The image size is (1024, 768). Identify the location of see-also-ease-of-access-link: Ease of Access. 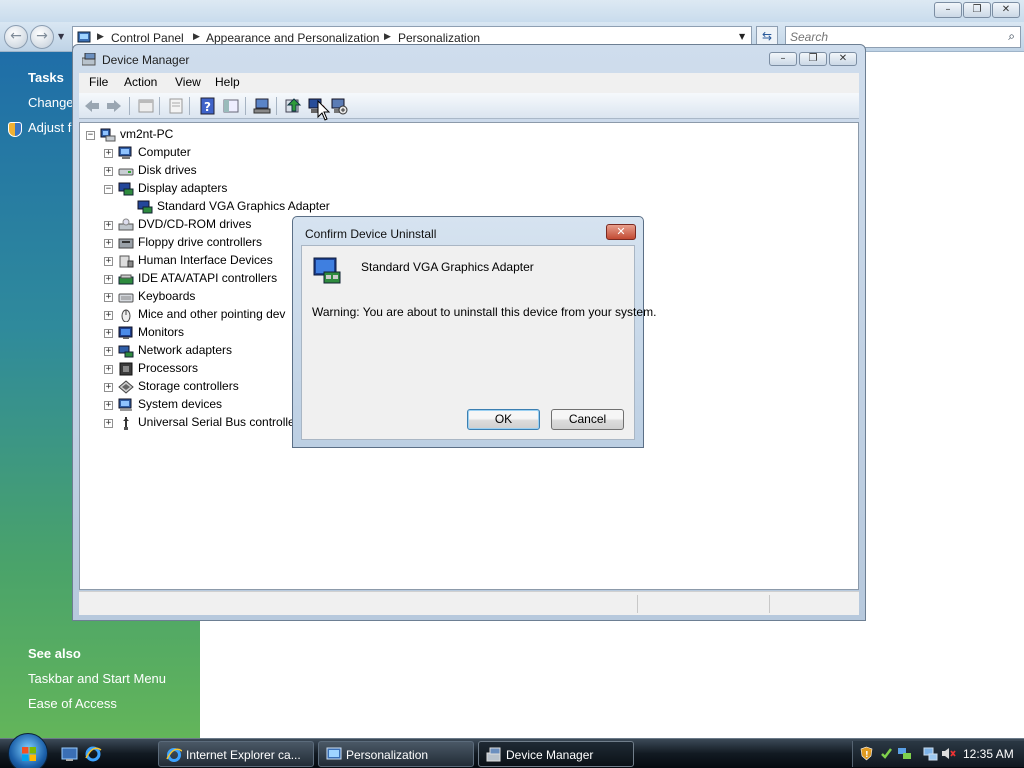
(72, 703).